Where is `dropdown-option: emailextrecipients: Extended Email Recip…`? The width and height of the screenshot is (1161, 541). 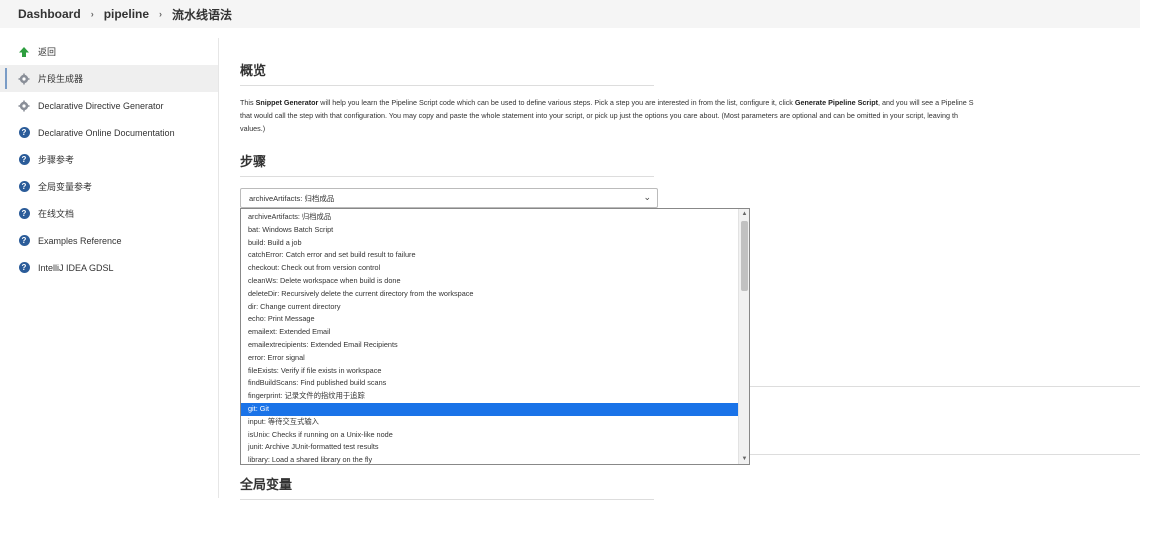
dropdown-option: emailextrecipients: Extended Email Recip… is located at coordinates (489, 345).